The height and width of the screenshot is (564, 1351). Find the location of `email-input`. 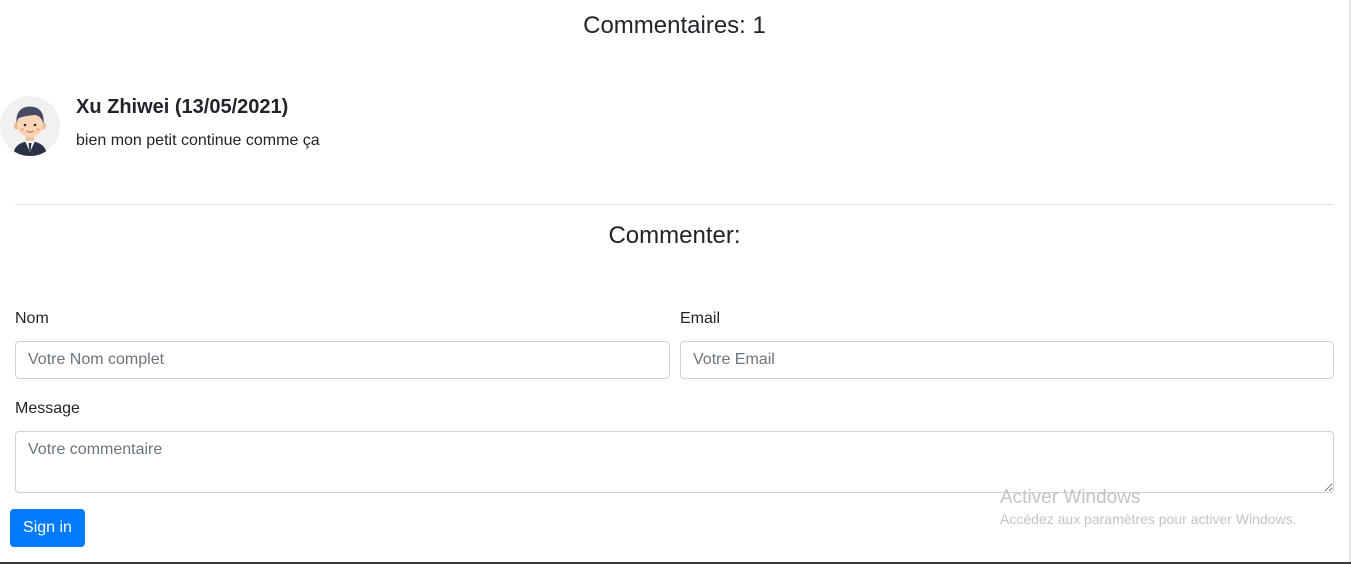

email-input is located at coordinates (1007, 360).